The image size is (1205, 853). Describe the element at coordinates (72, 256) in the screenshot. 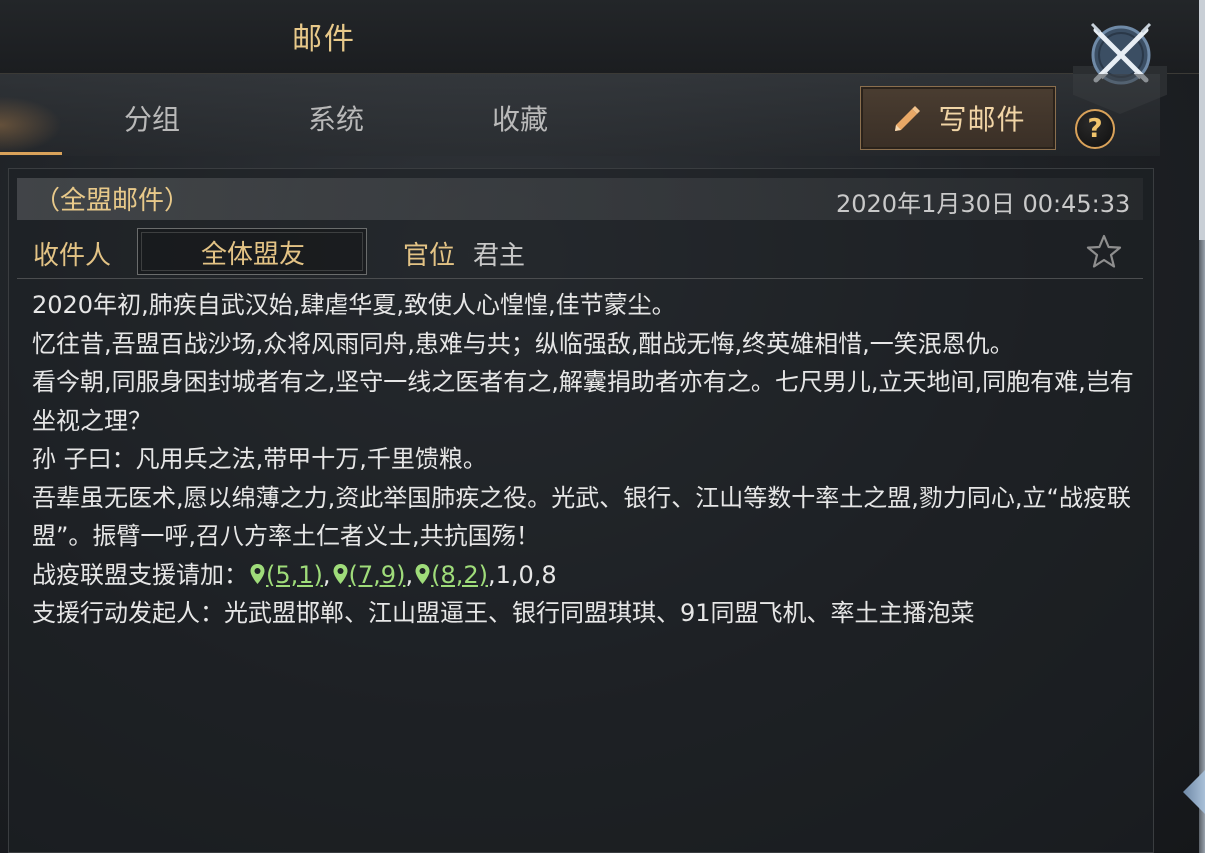

I see `recipient-label: 收件人` at that location.